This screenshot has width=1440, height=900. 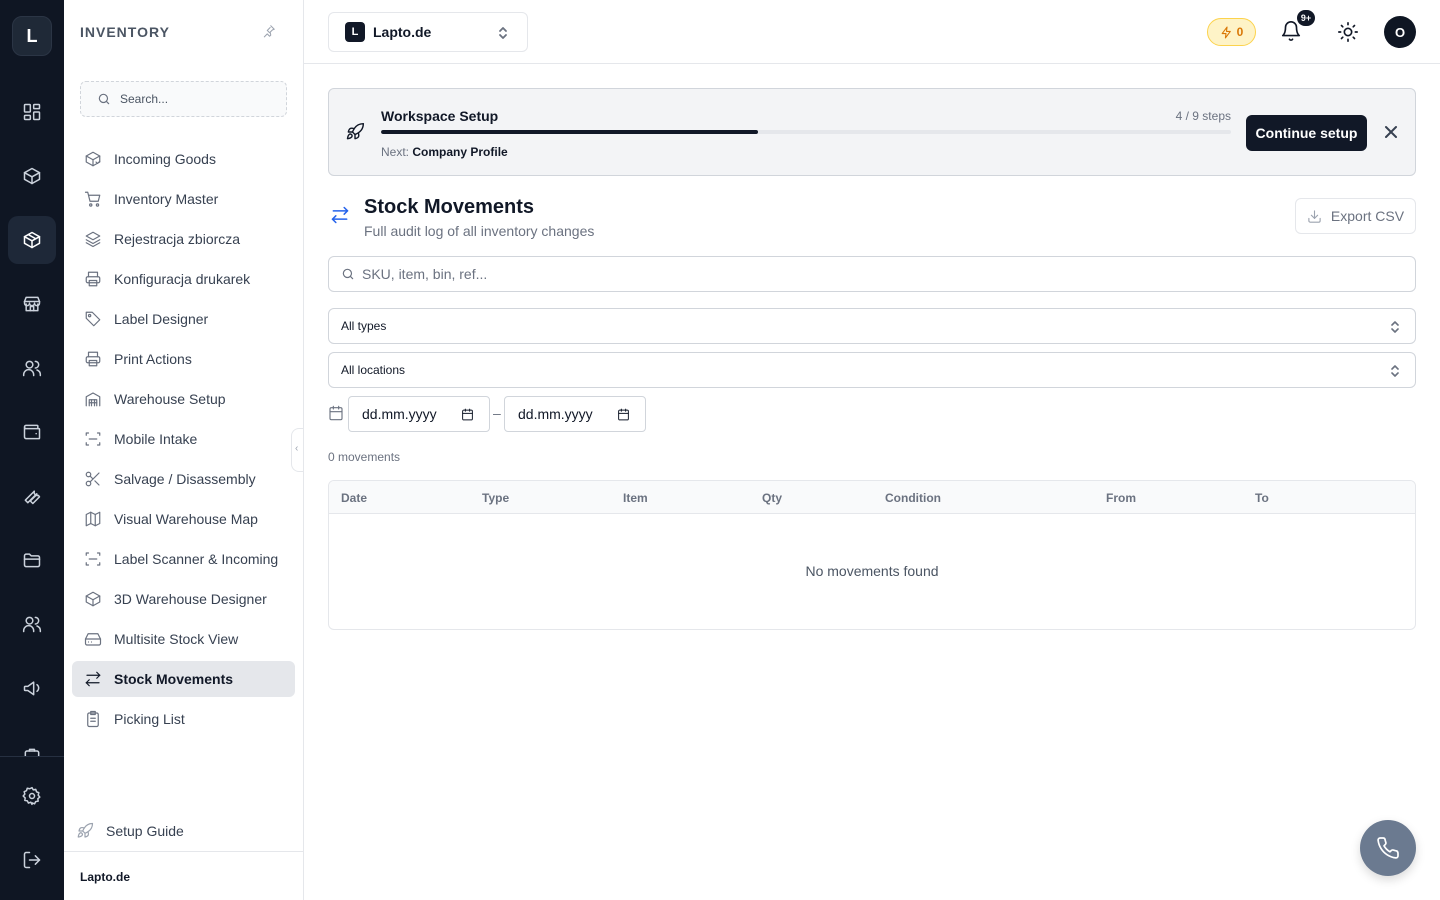 What do you see at coordinates (183, 519) in the screenshot?
I see `sidebar-item-visual-warehouse-map: Visual Warehouse Map` at bounding box center [183, 519].